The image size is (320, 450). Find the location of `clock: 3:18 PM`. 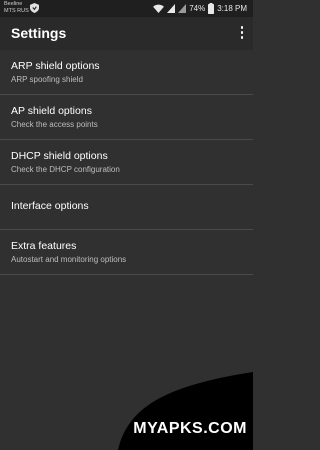

clock: 3:18 PM is located at coordinates (232, 8).